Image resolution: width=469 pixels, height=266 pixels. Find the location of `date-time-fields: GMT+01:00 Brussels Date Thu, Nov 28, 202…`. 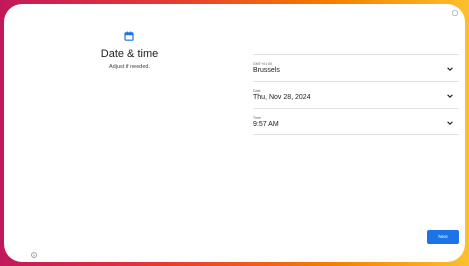

date-time-fields: GMT+01:00 Brussels Date Thu, Nov 28, 202… is located at coordinates (356, 94).